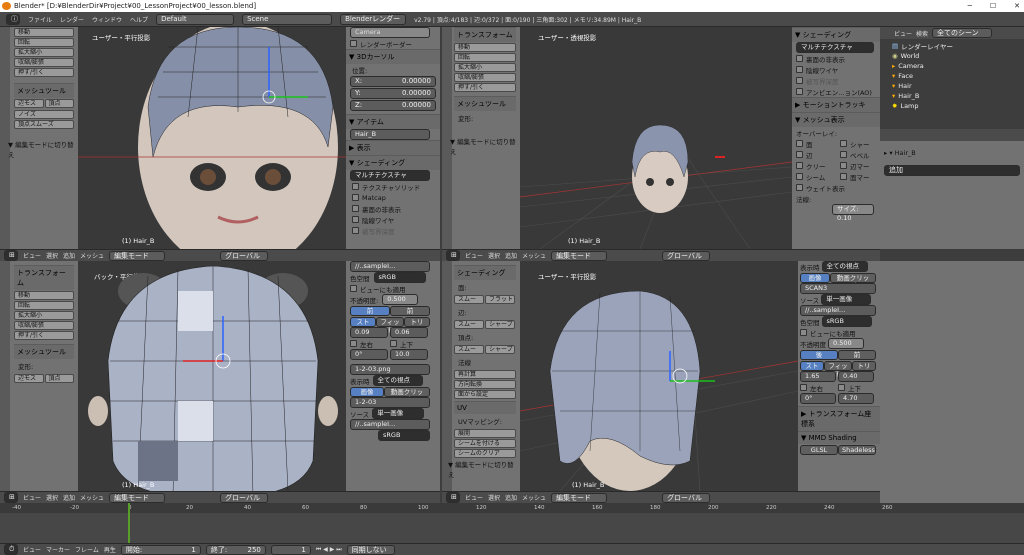  What do you see at coordinates (846, 343) in the screenshot?
I see `opacity-field-r: 0.500` at bounding box center [846, 343].